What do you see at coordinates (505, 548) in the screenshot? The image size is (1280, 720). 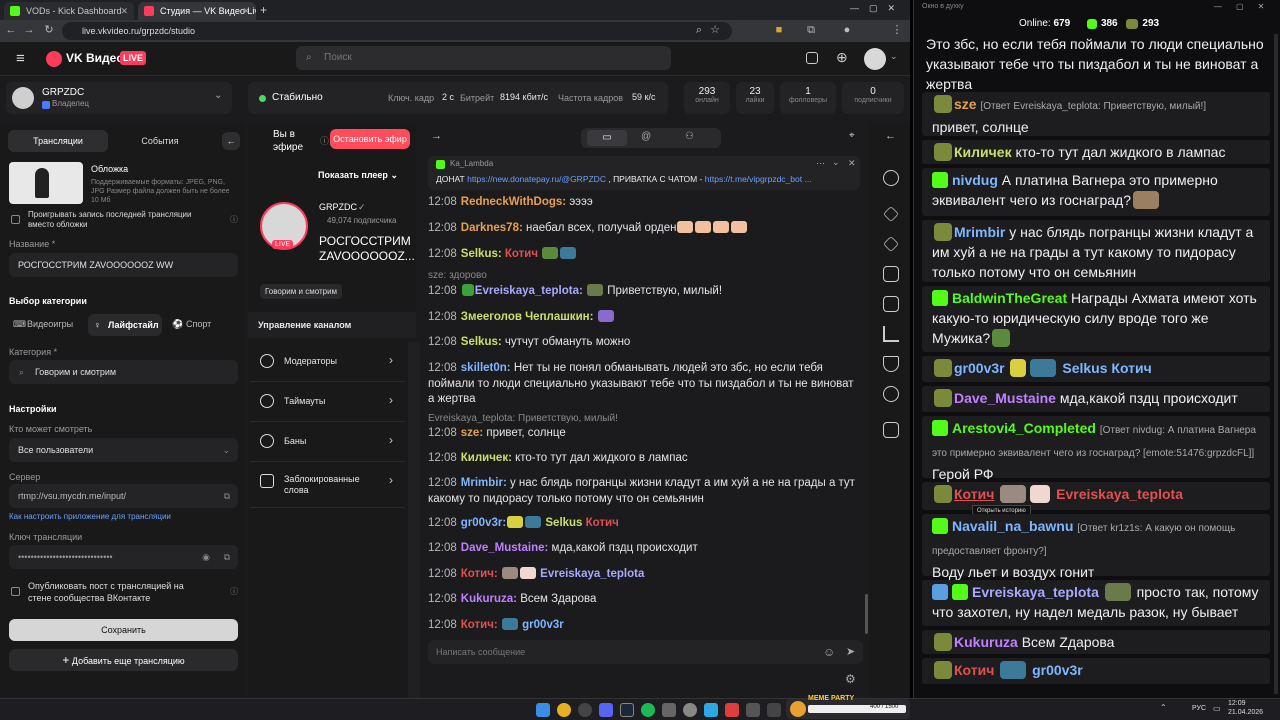 I see `chat-user: Dave_Mustaine:` at bounding box center [505, 548].